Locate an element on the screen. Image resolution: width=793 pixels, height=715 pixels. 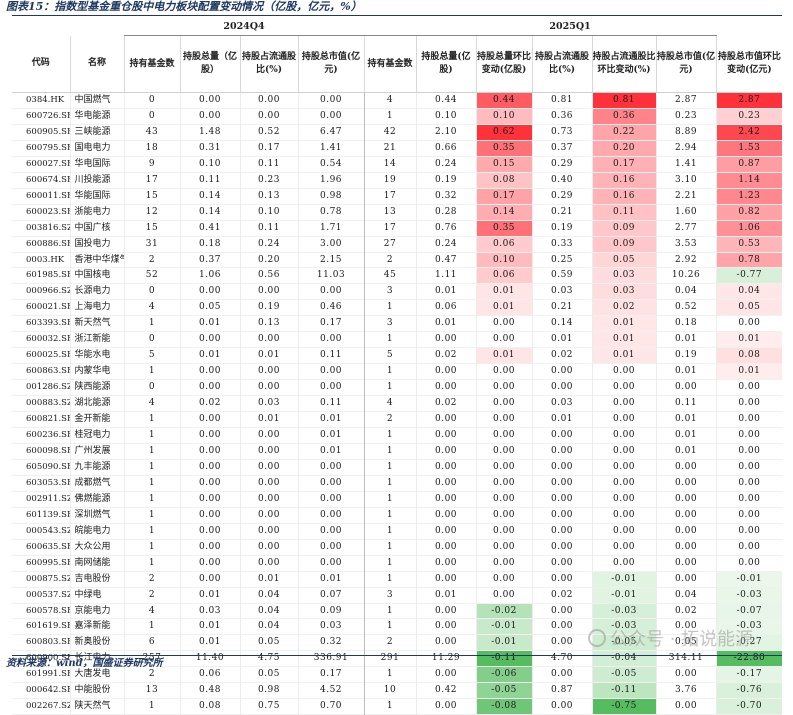
value-cell: 0.36 is located at coordinates (624, 116).